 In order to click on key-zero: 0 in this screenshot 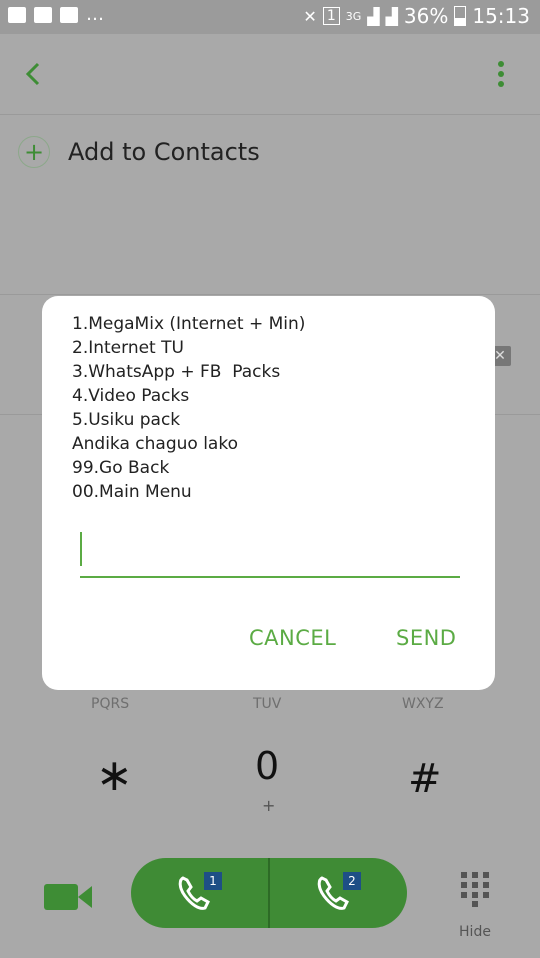, I will do `click(267, 766)`.